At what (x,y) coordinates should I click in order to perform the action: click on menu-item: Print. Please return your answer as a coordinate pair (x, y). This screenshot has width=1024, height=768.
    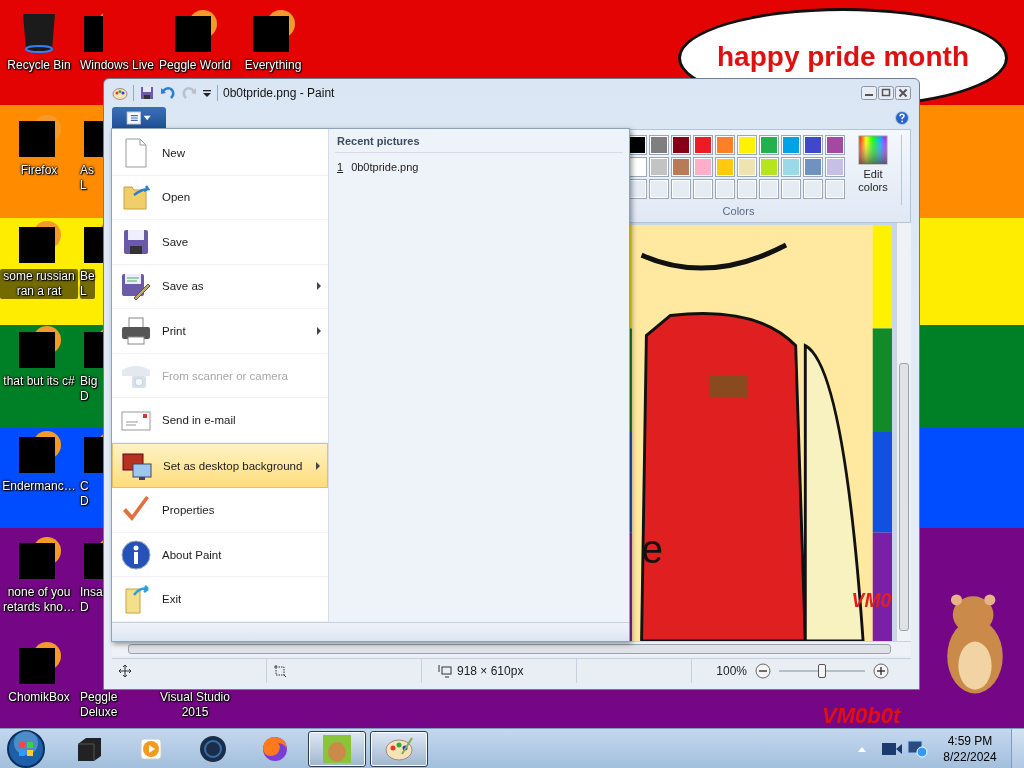
    Looking at the image, I should click on (220, 331).